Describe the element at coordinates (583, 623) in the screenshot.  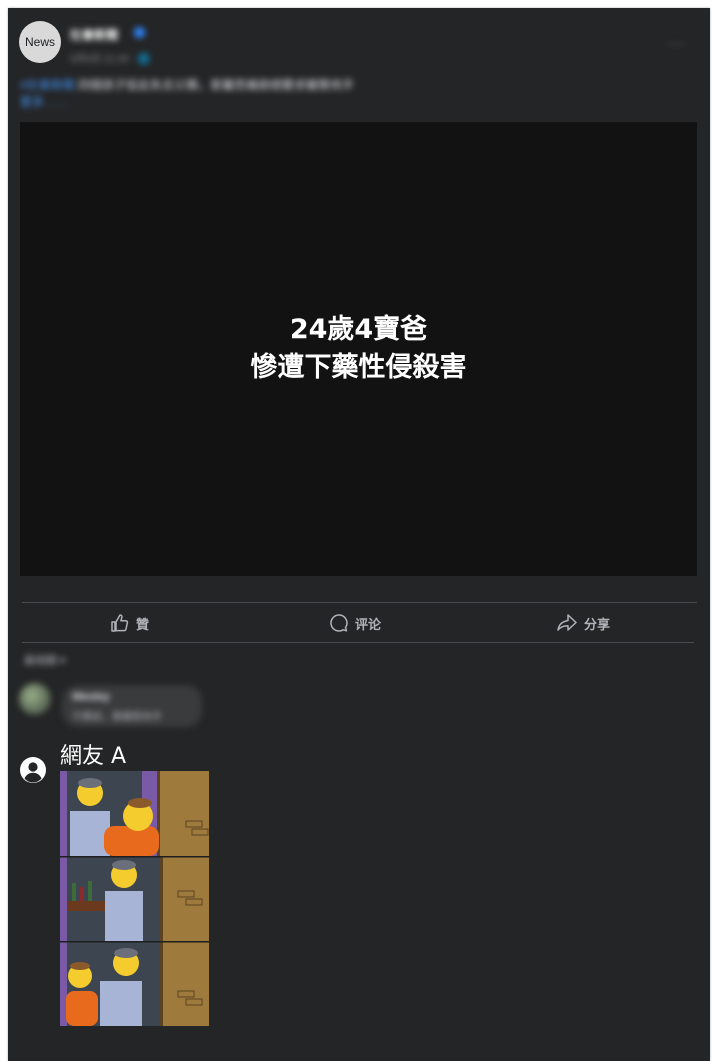
I see `share-button: 分享` at that location.